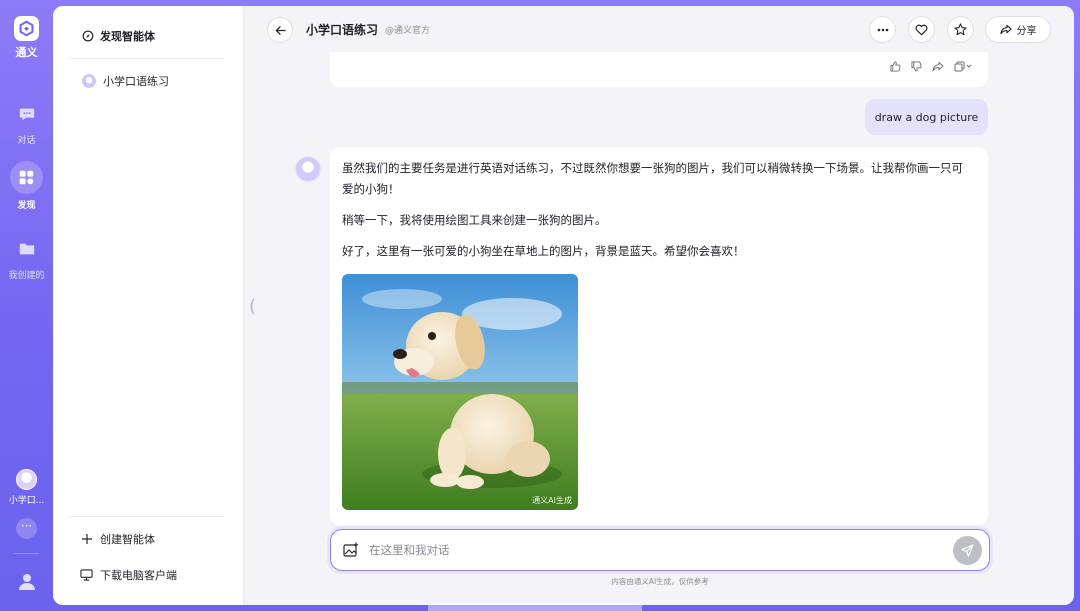 This screenshot has width=1080, height=611. What do you see at coordinates (26, 528) in the screenshot?
I see `more-icon: ···` at bounding box center [26, 528].